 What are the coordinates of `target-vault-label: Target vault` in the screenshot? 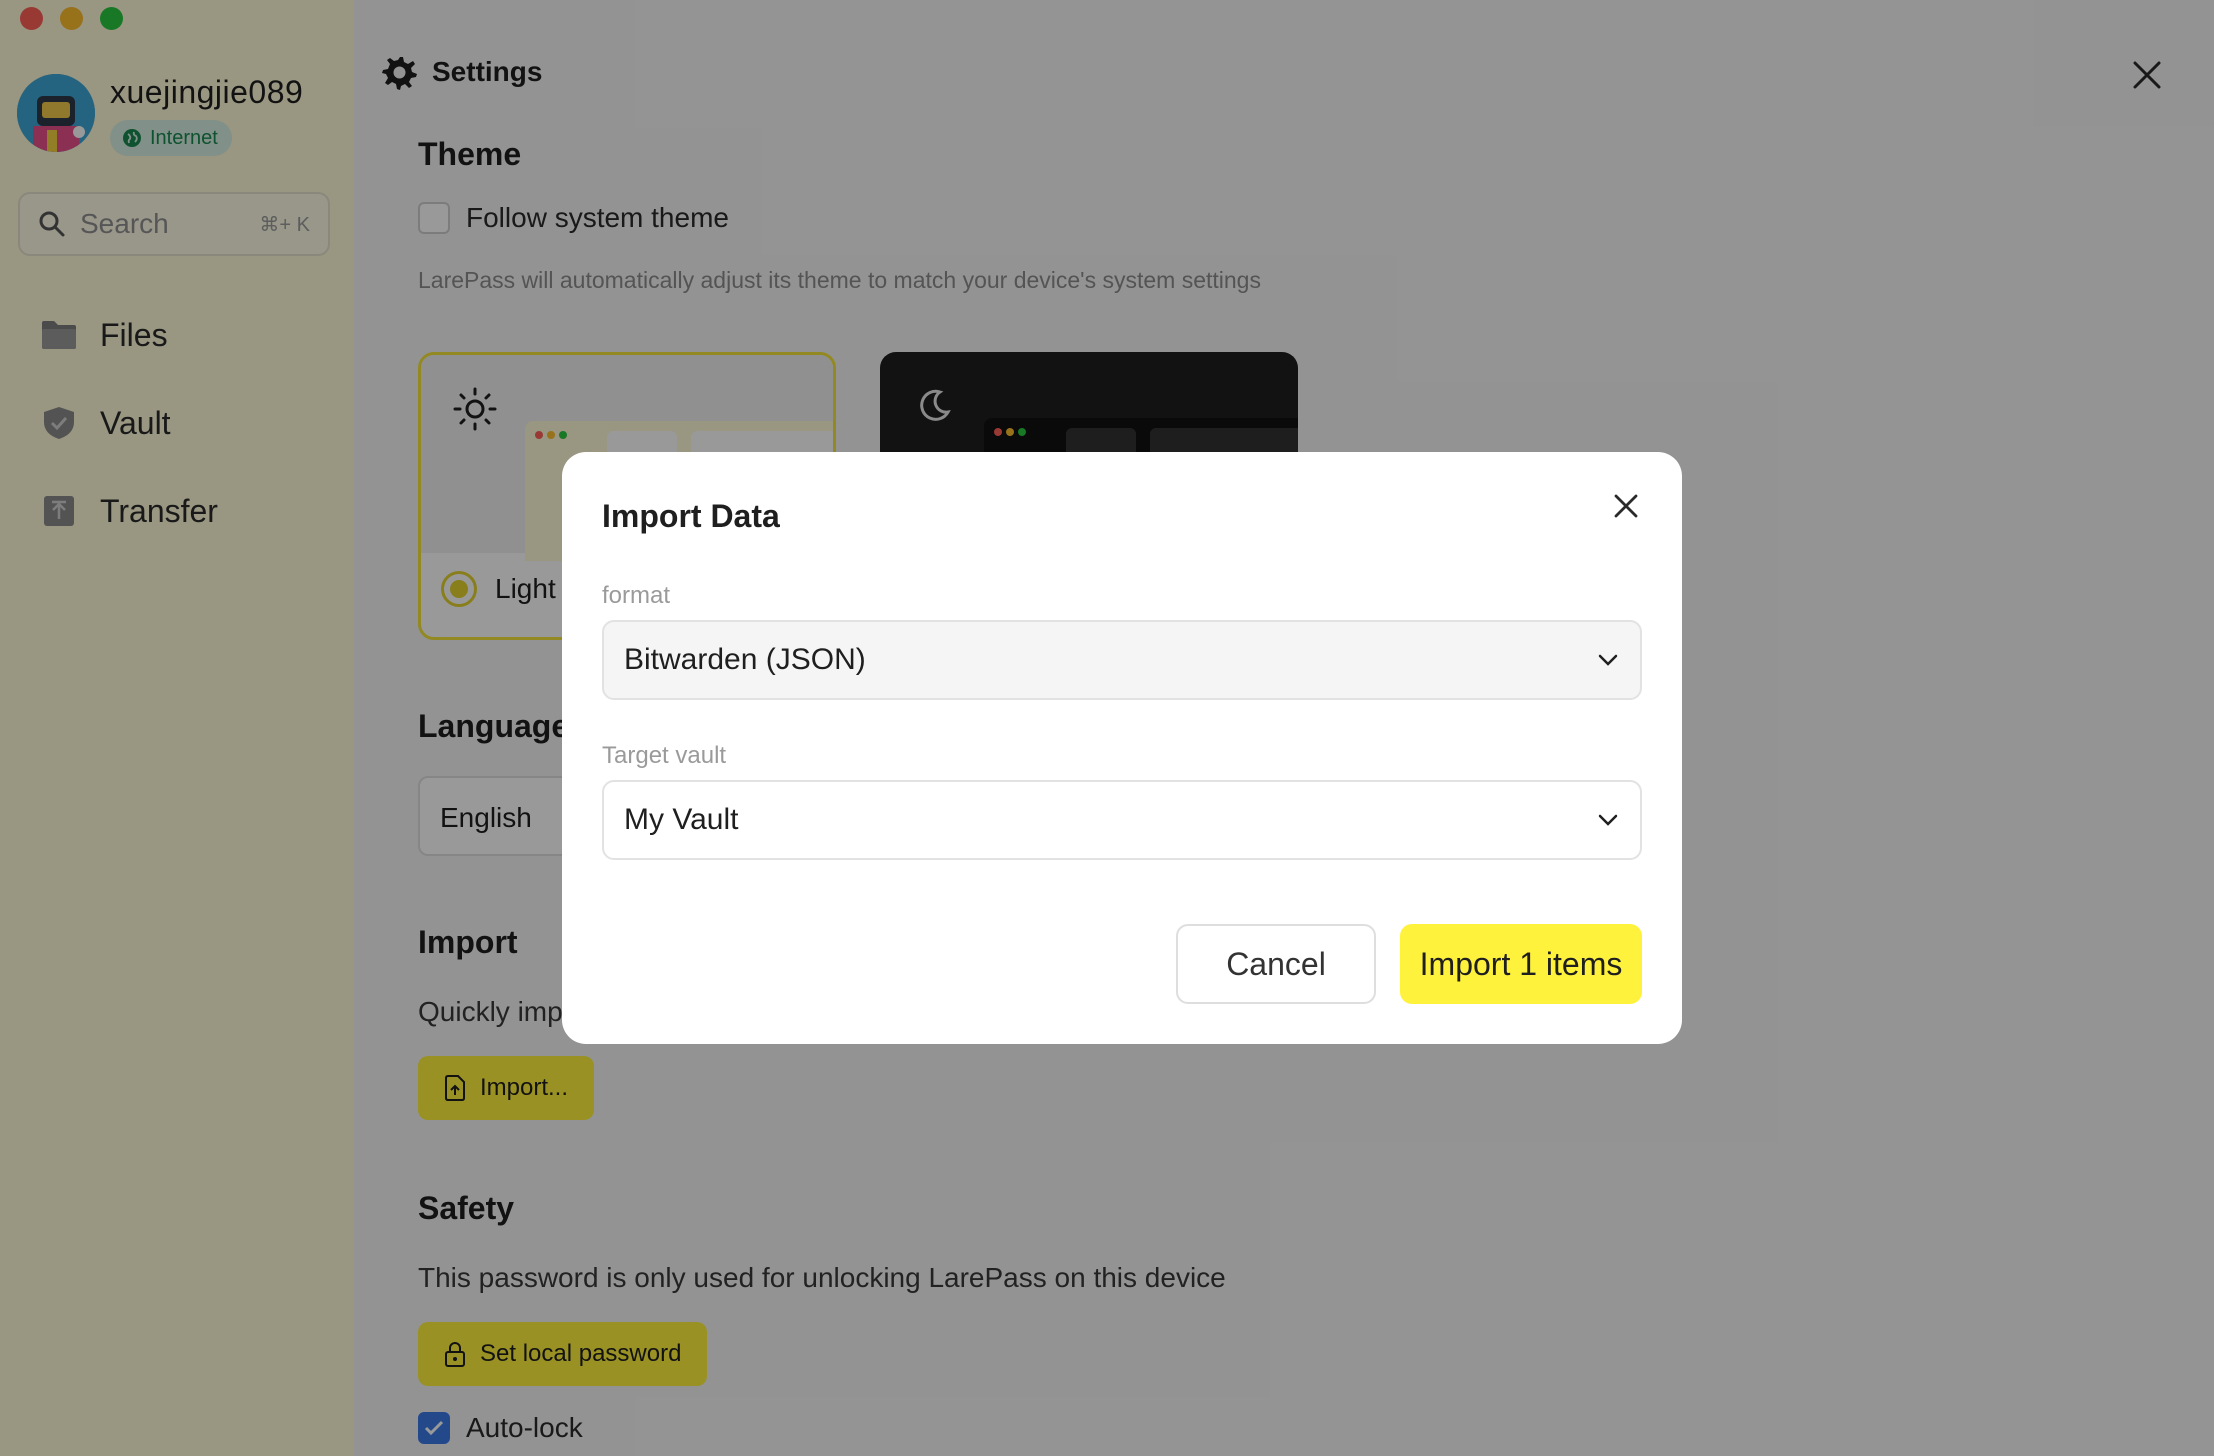 It's located at (664, 755).